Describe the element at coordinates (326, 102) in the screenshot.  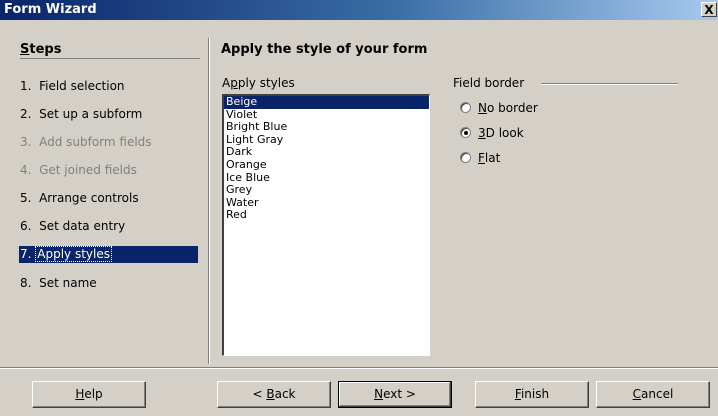
I see `list-item: Beige` at that location.